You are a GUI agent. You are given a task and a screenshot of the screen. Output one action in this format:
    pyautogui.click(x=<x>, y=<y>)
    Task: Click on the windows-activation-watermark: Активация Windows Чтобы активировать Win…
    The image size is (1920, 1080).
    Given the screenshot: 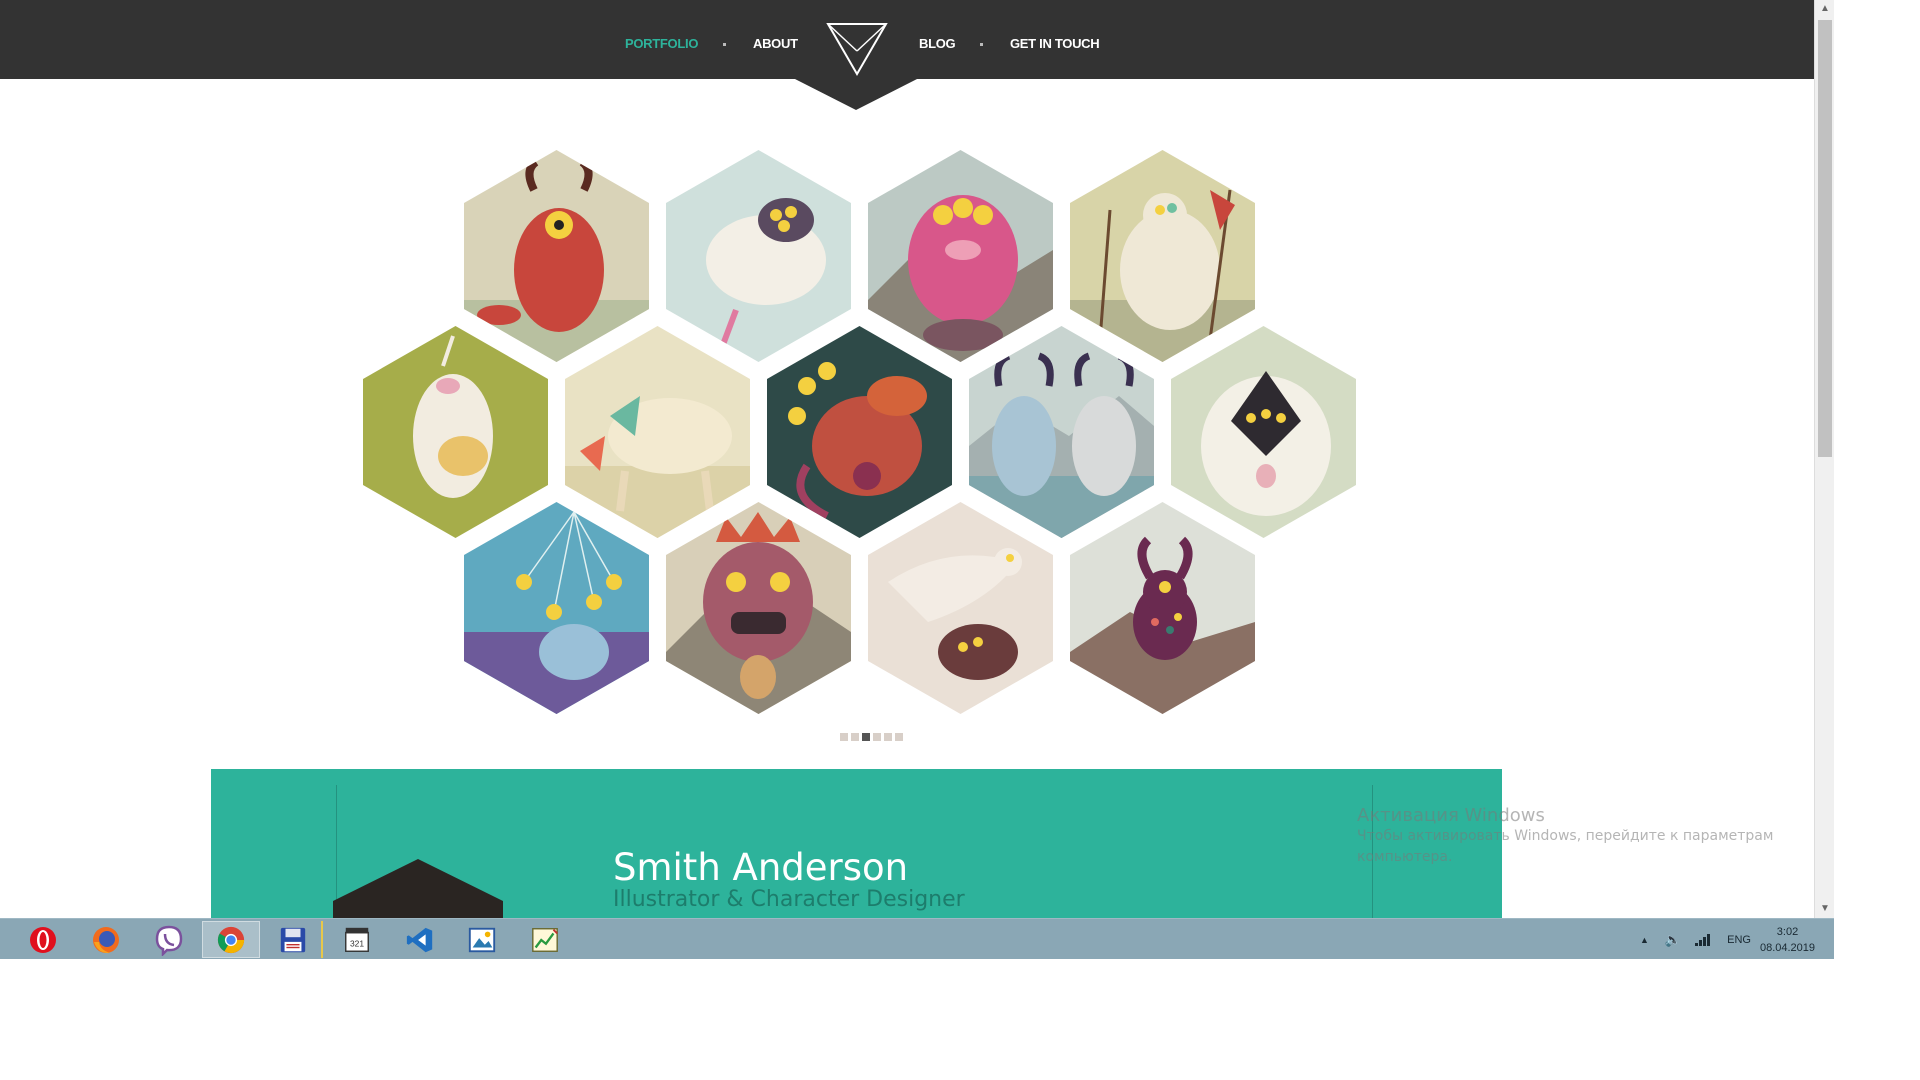 What is the action you would take?
    pyautogui.click(x=1567, y=836)
    